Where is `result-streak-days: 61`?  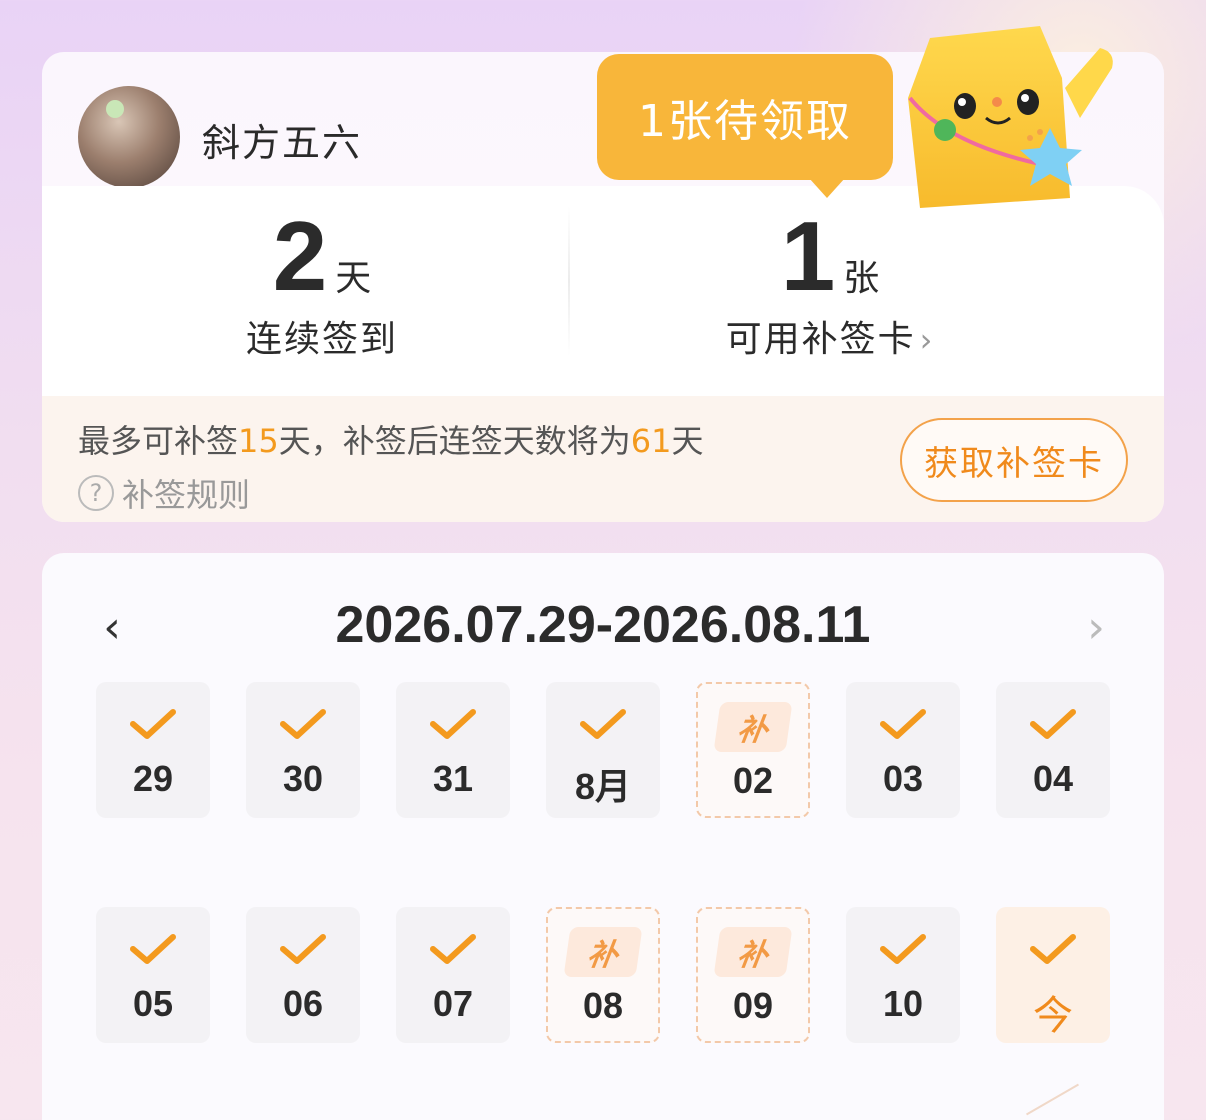
result-streak-days: 61 is located at coordinates (651, 441).